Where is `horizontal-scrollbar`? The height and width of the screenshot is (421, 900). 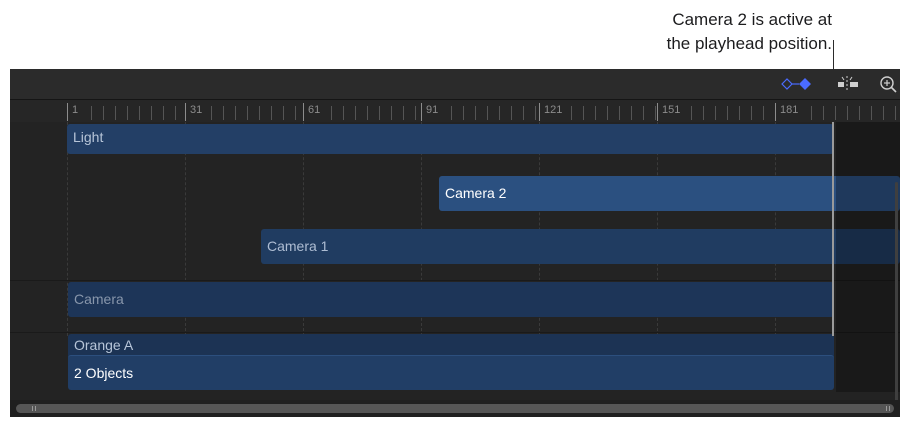 horizontal-scrollbar is located at coordinates (455, 408).